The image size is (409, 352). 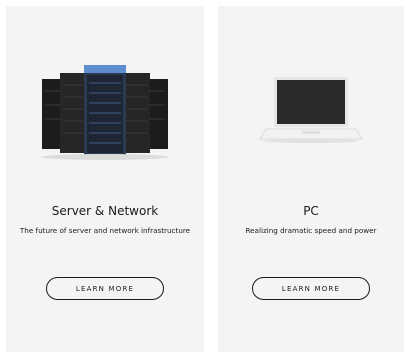 I want to click on pc-image, so click(x=311, y=116).